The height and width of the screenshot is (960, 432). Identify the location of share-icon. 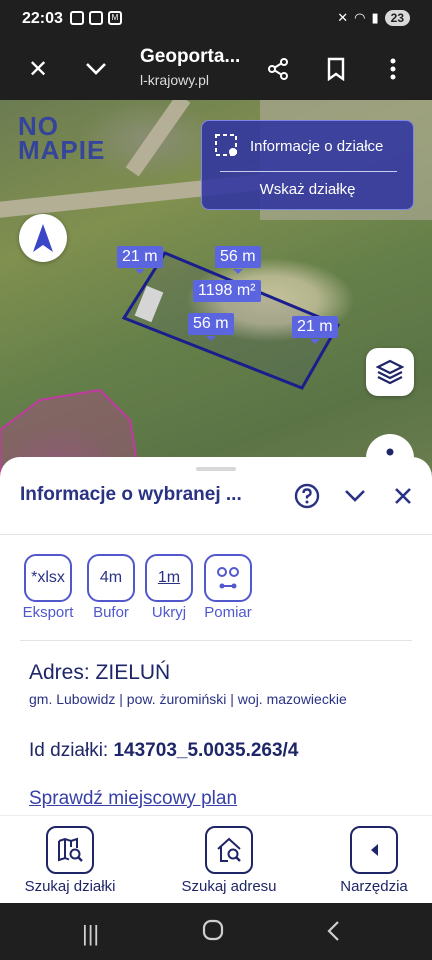
(278, 69).